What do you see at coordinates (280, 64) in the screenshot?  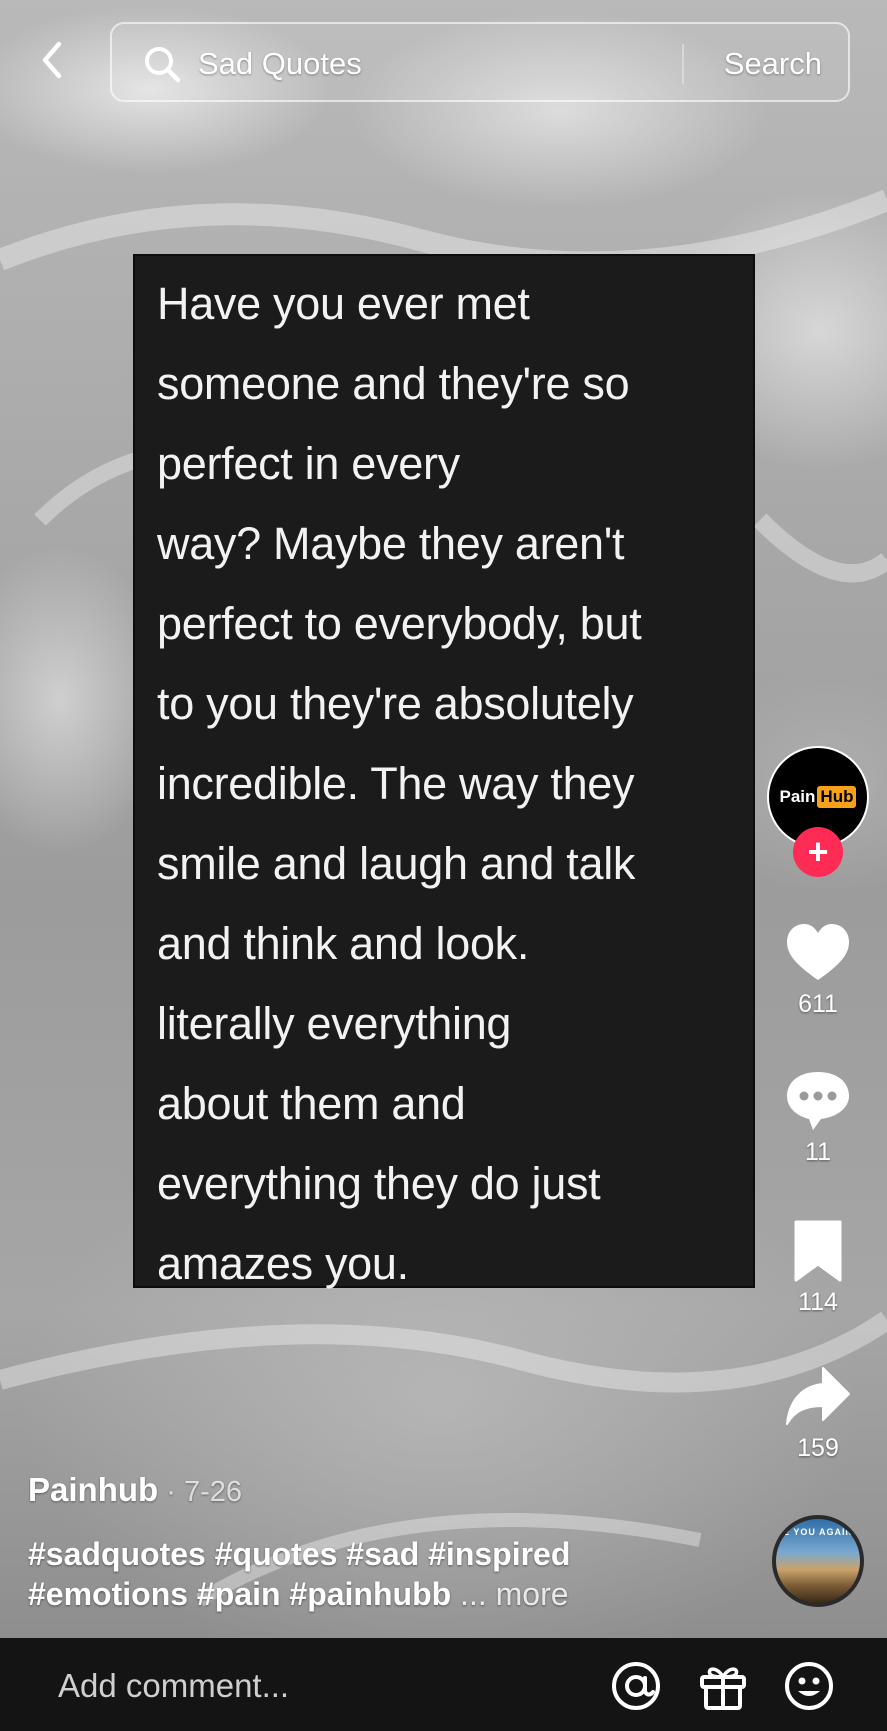 I see `search-query: Sad Quotes` at bounding box center [280, 64].